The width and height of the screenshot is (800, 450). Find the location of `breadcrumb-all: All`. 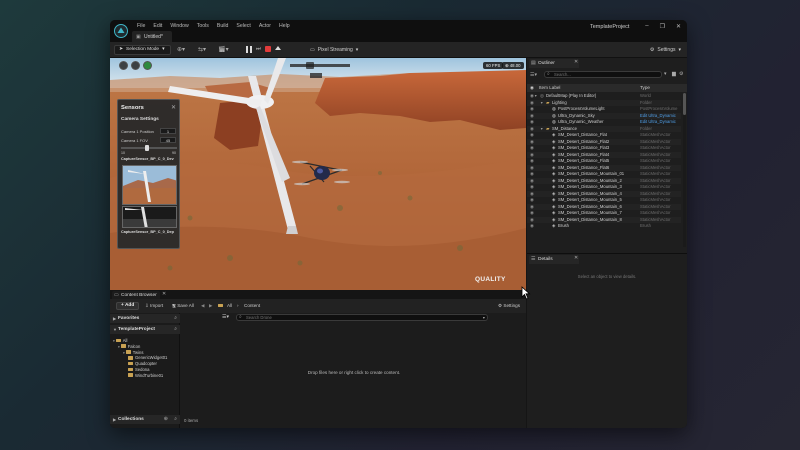

breadcrumb-all: All is located at coordinates (229, 306).